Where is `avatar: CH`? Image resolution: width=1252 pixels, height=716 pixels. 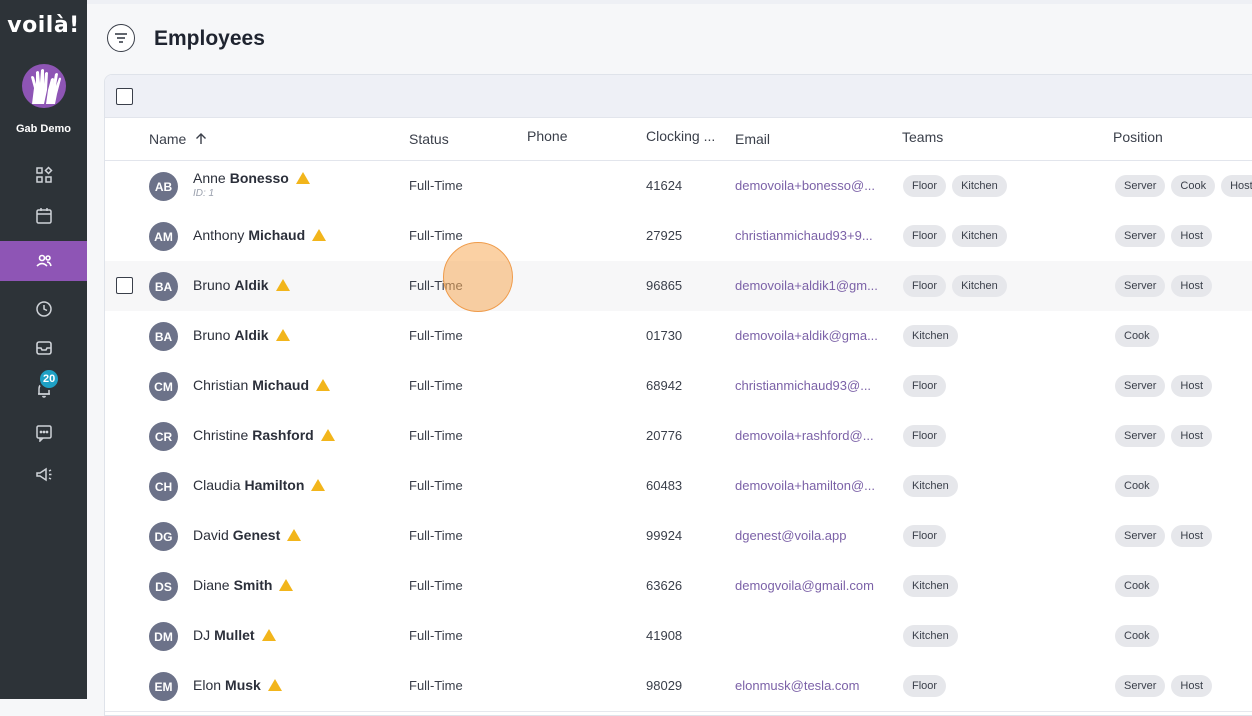 avatar: CH is located at coordinates (163, 486).